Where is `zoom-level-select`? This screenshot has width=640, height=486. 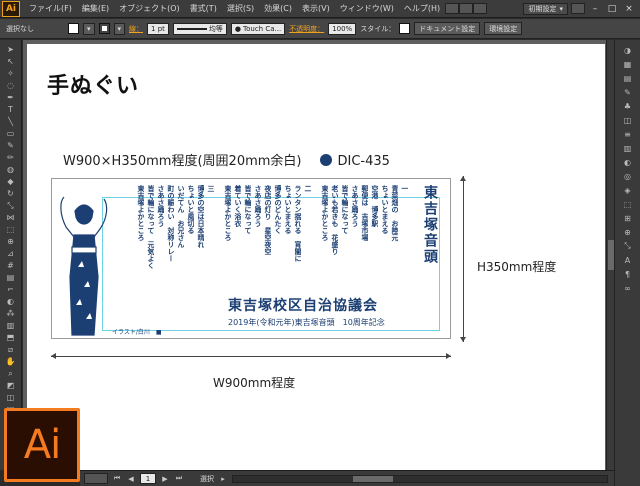 zoom-level-select is located at coordinates (96, 478).